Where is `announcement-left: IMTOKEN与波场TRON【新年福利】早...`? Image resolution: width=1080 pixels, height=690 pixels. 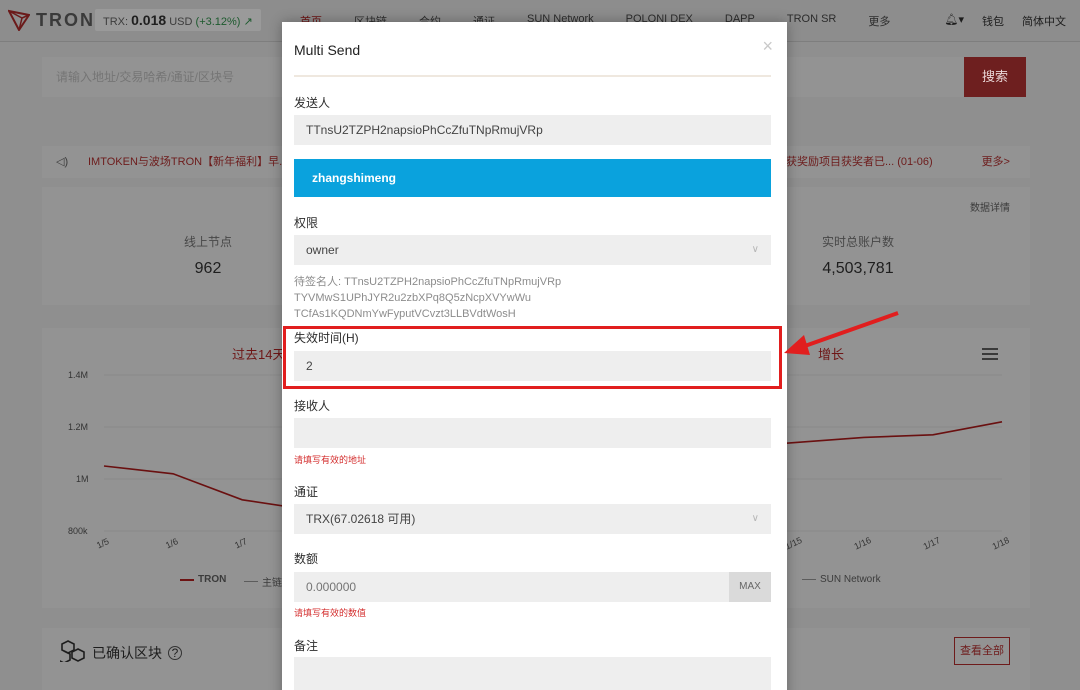
announcement-left: IMTOKEN与波场TRON【新年福利】早... is located at coordinates (188, 162).